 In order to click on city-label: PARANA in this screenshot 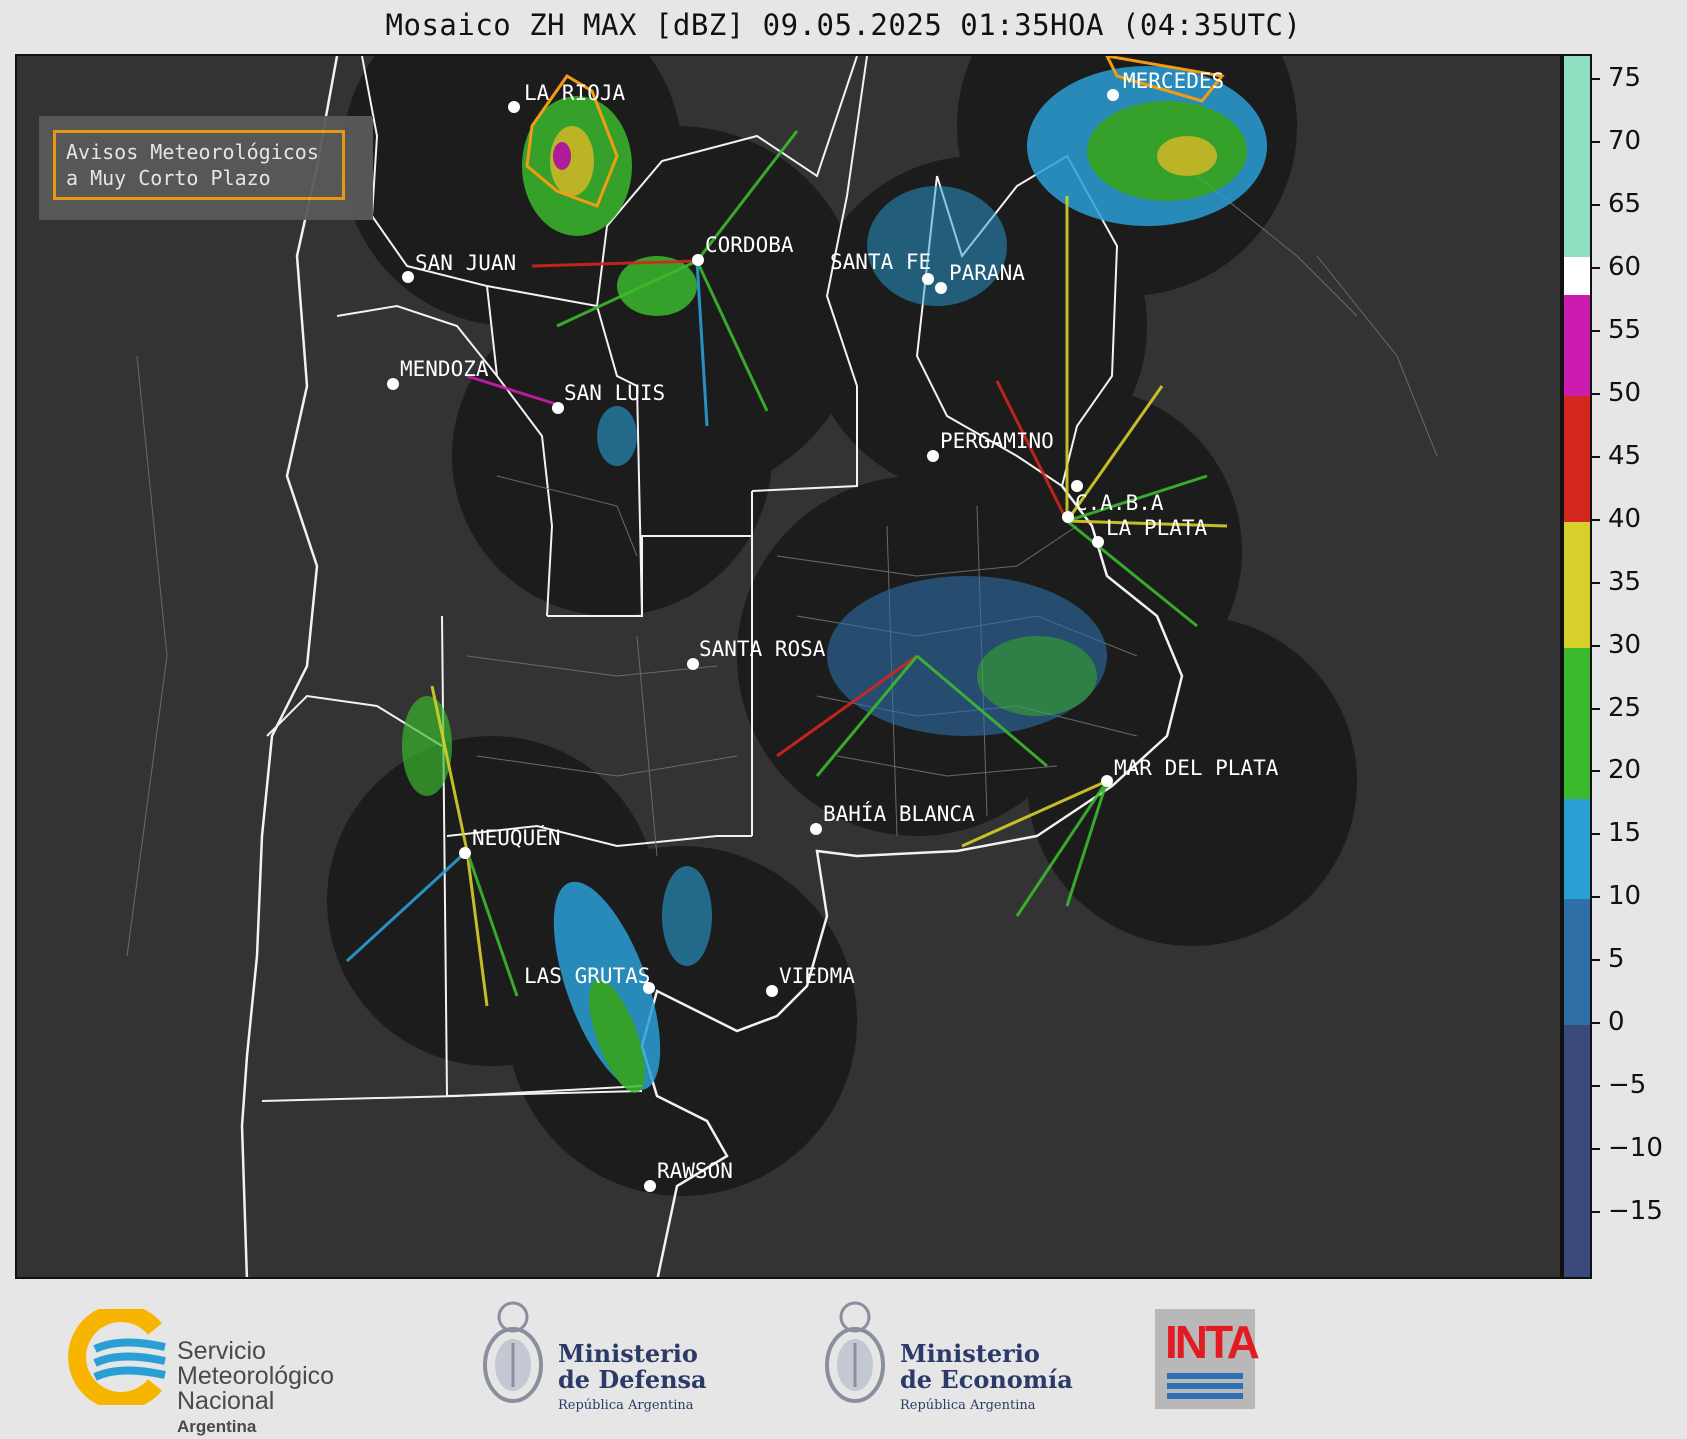, I will do `click(987, 273)`.